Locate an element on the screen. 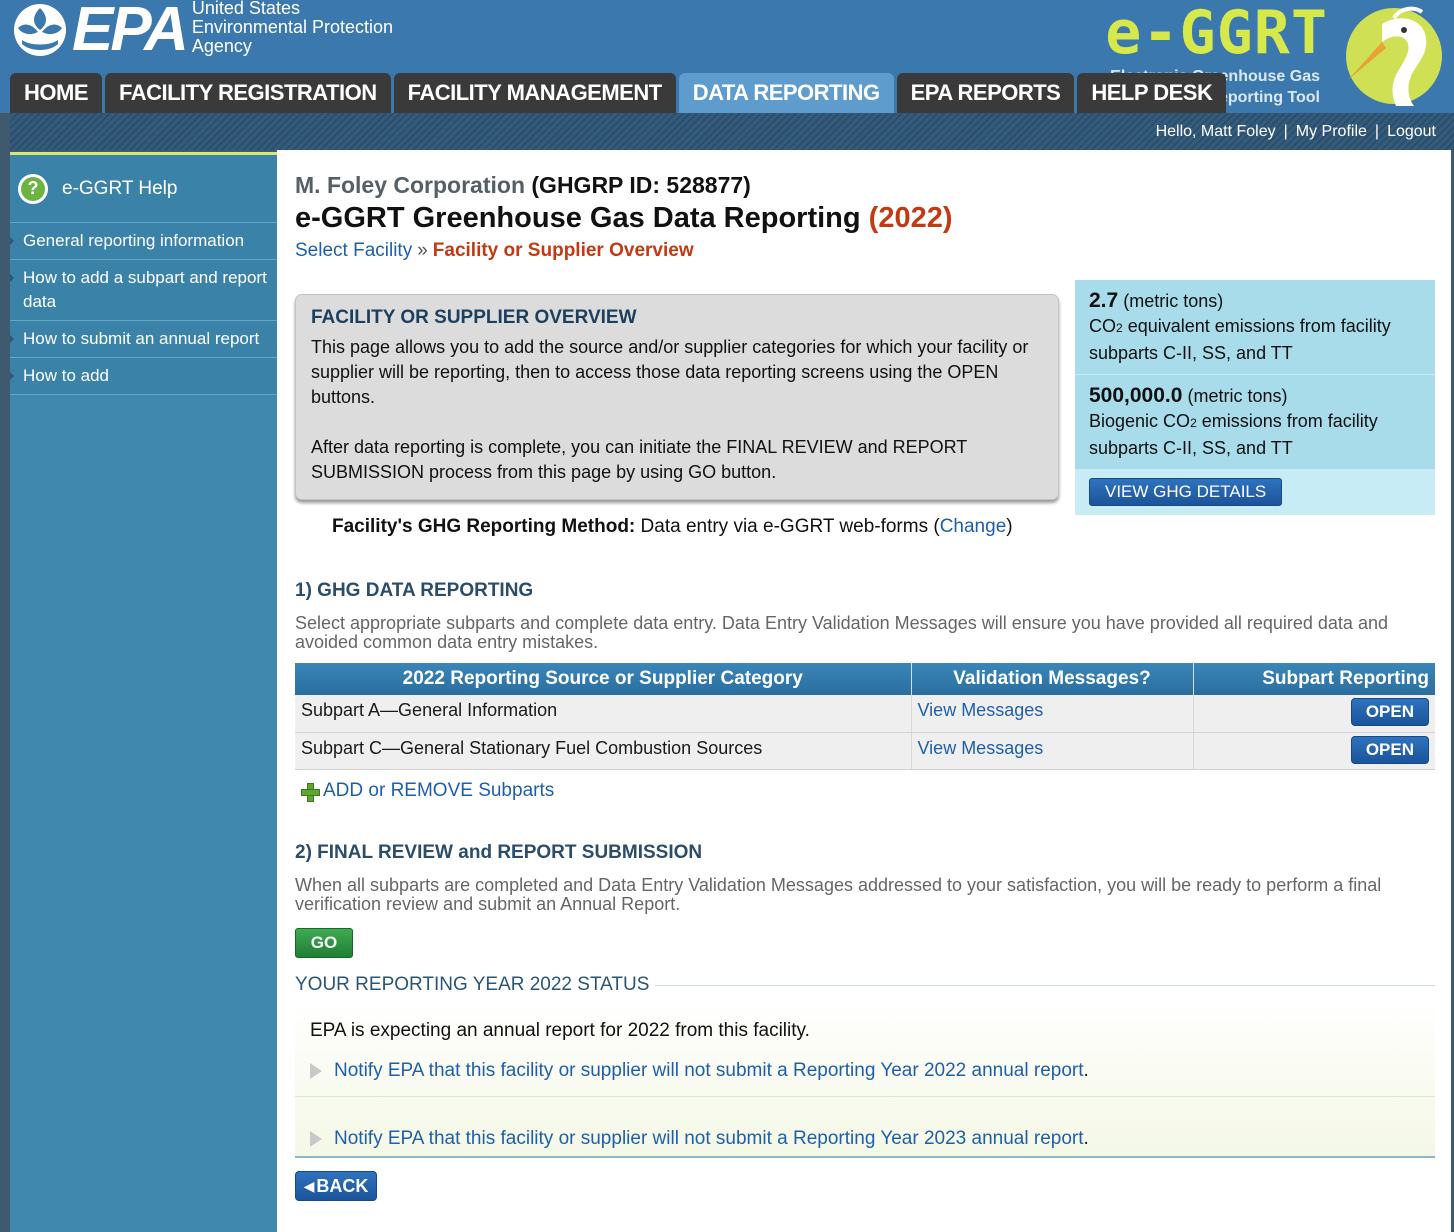  epa-wordmark: EPA is located at coordinates (130, 32).